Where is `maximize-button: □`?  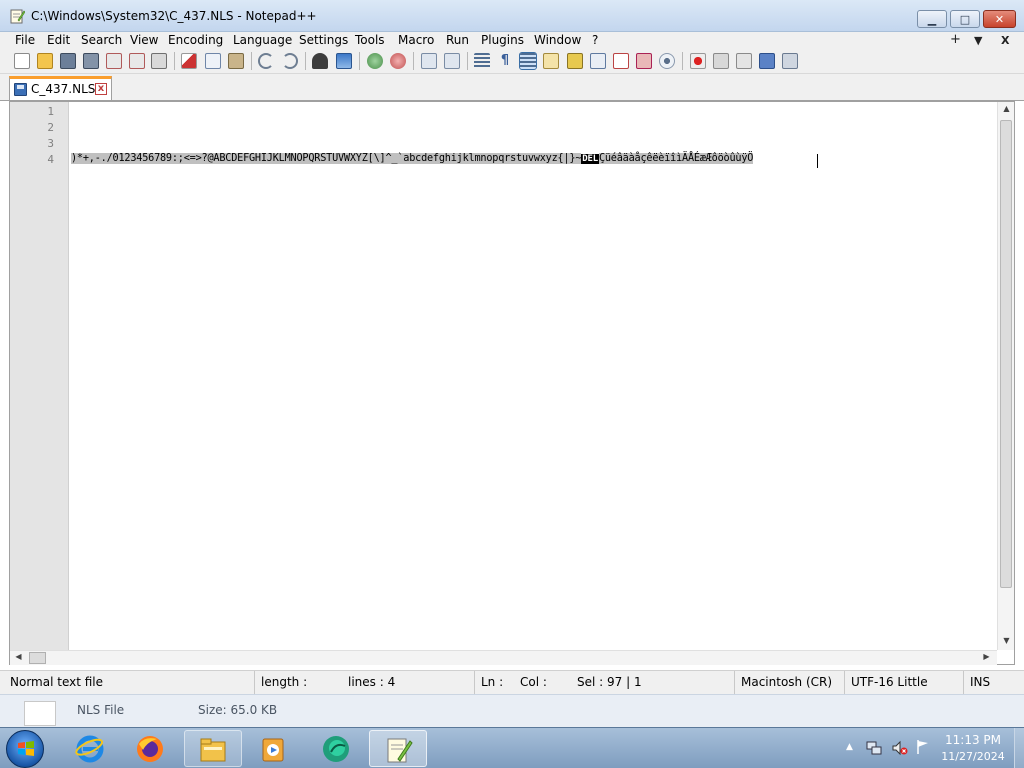
maximize-button: □ is located at coordinates (965, 19).